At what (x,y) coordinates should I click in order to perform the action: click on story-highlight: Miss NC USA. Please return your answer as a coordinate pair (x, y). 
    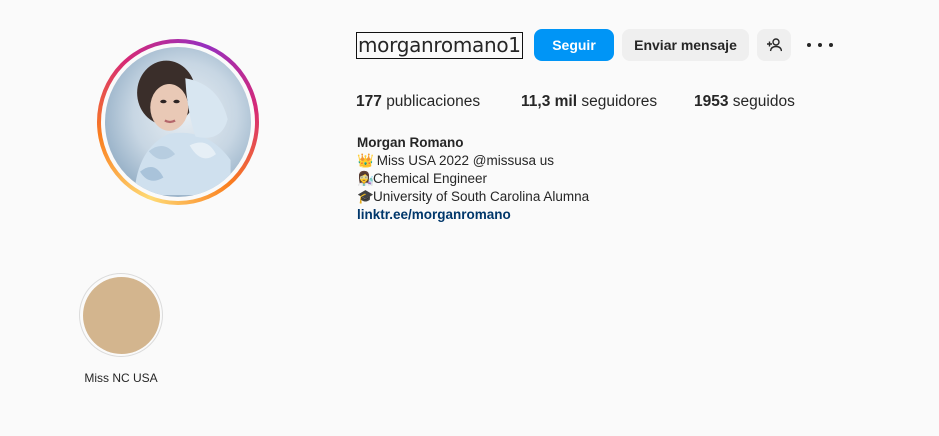
    Looking at the image, I should click on (121, 329).